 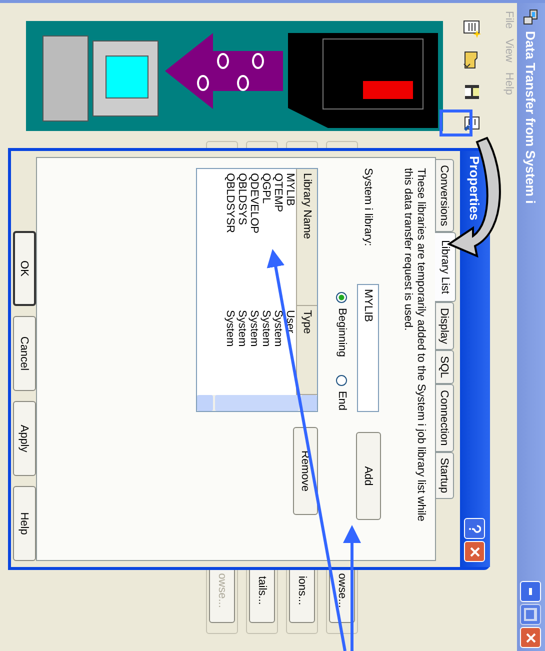 What do you see at coordinates (290, 350) in the screenshot?
I see `type-cell: User` at bounding box center [290, 350].